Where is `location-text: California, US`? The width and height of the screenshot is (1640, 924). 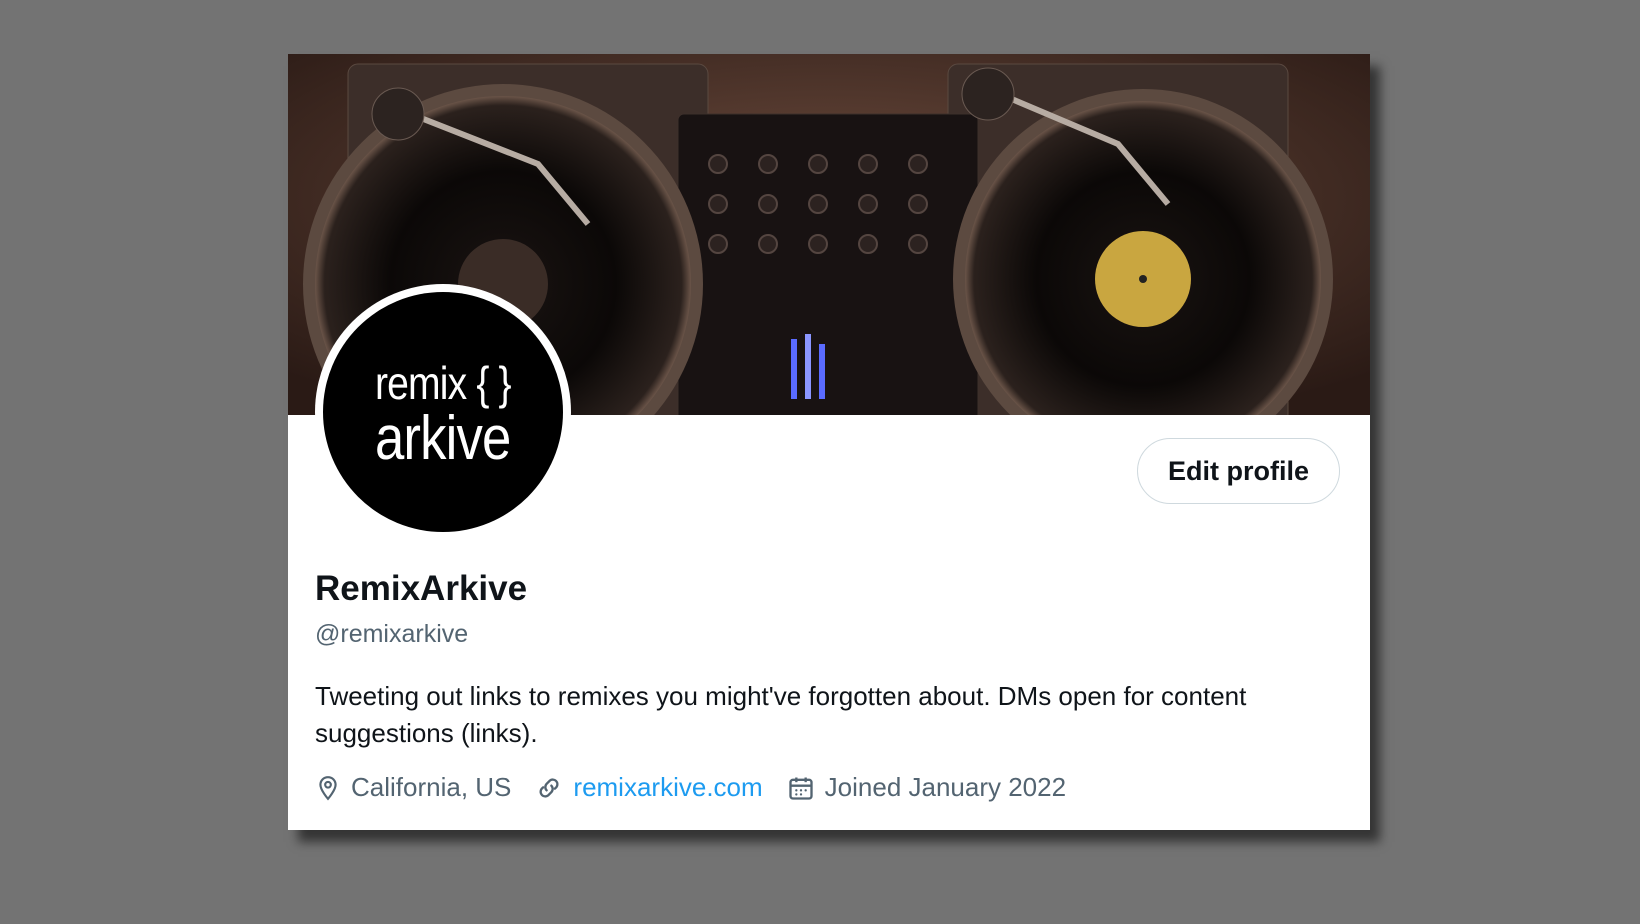 location-text: California, US is located at coordinates (431, 787).